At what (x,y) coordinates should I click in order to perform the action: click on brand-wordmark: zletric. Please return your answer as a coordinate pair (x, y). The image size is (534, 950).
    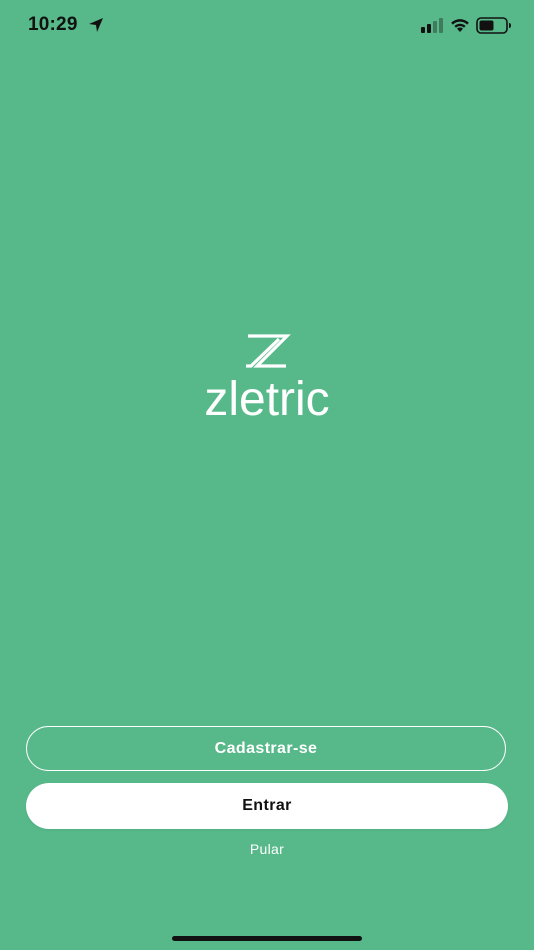
    Looking at the image, I should click on (267, 399).